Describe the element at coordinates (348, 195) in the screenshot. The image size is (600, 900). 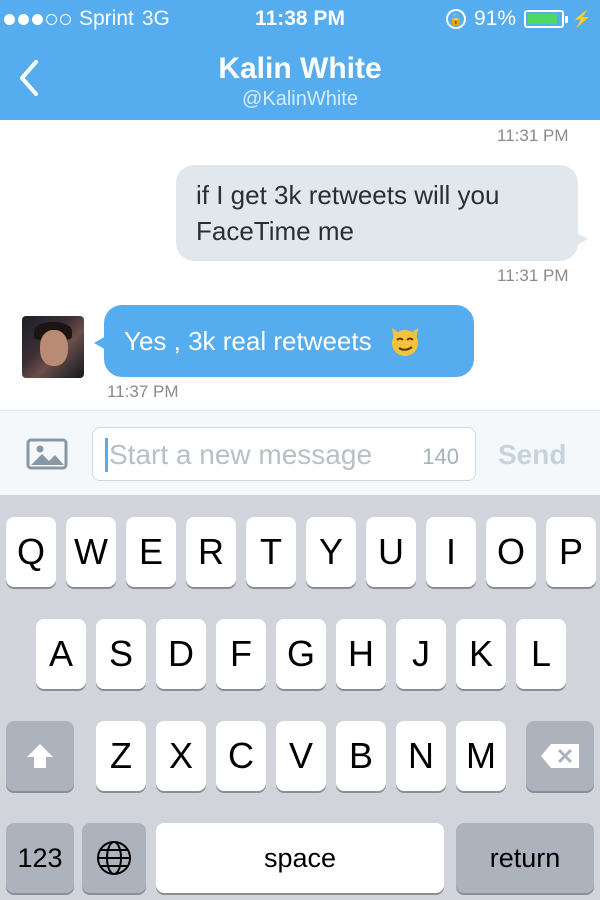
I see `message-text-line: if I get 3k retweets will you` at that location.